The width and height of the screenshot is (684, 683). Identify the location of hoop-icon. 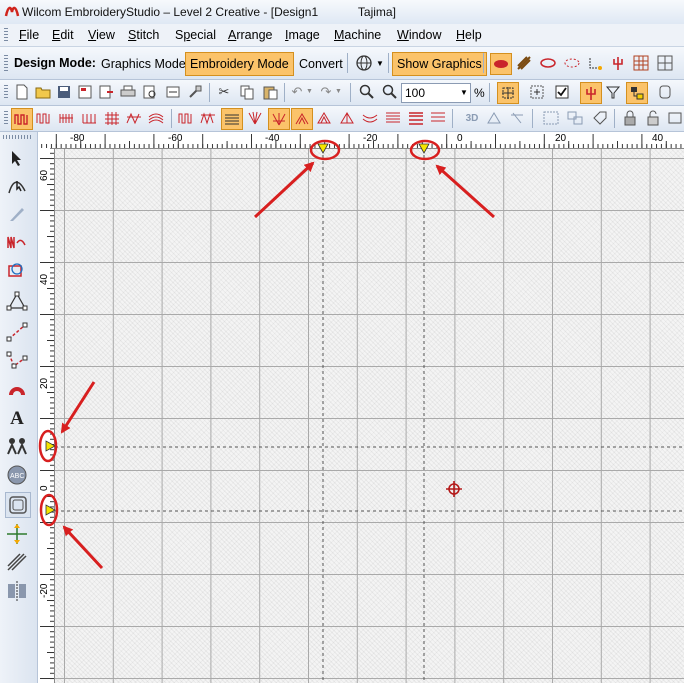
(665, 92).